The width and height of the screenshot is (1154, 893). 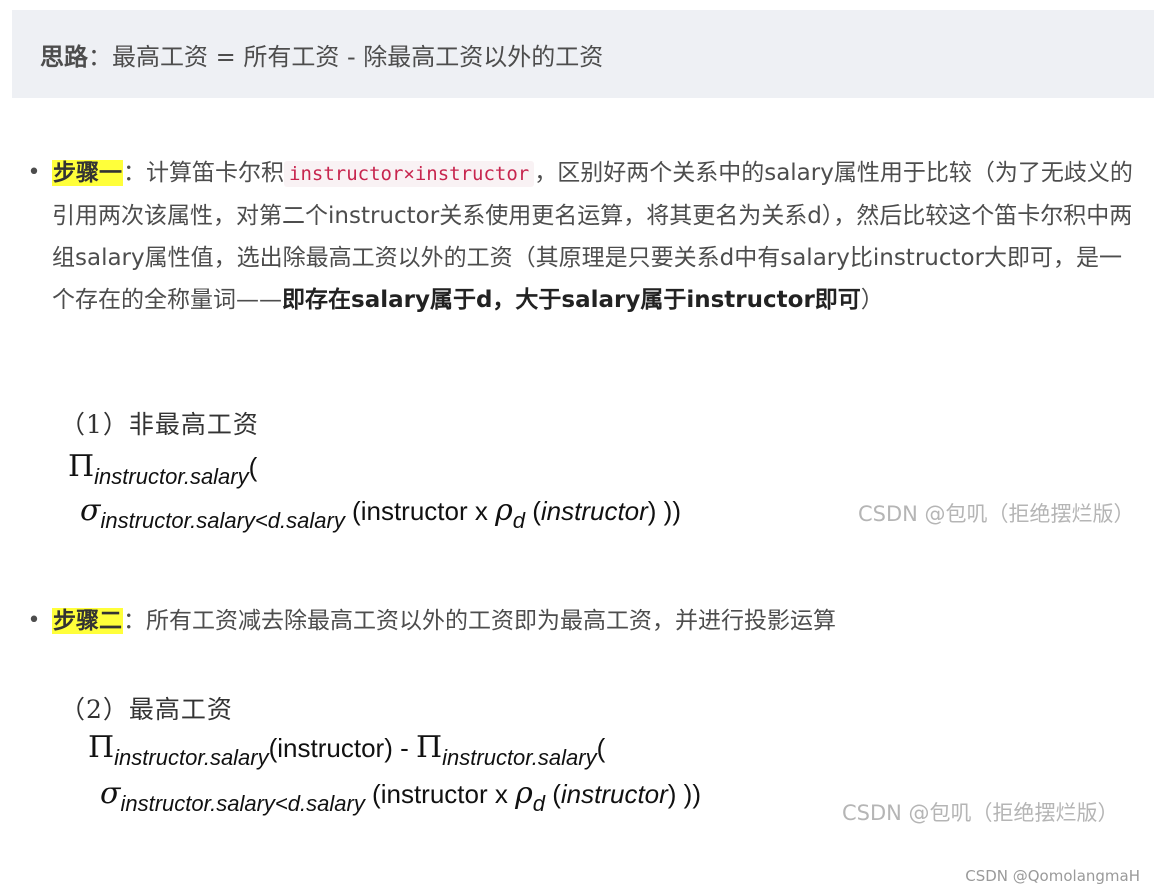 What do you see at coordinates (571, 300) in the screenshot?
I see `step1-bold-text: 即存在salary属于d，大于salary属于instructor即可` at bounding box center [571, 300].